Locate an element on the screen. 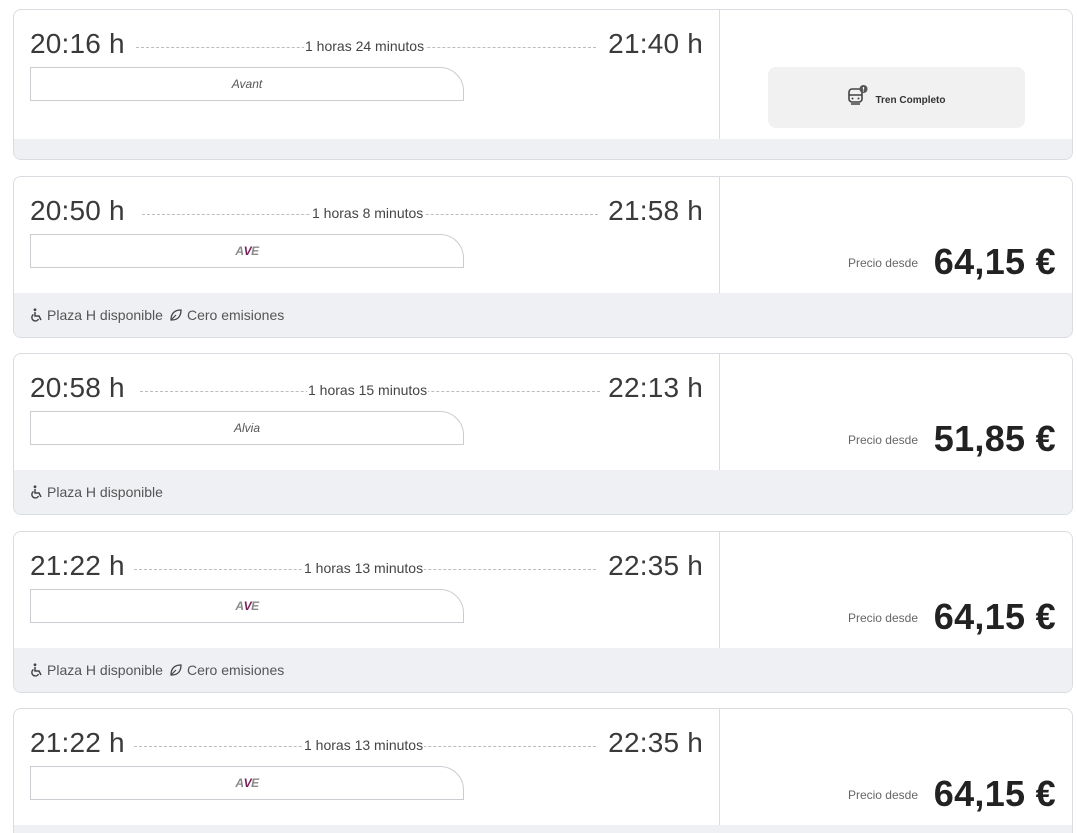 This screenshot has width=1077, height=833. train-type-box: Avant is located at coordinates (247, 84).